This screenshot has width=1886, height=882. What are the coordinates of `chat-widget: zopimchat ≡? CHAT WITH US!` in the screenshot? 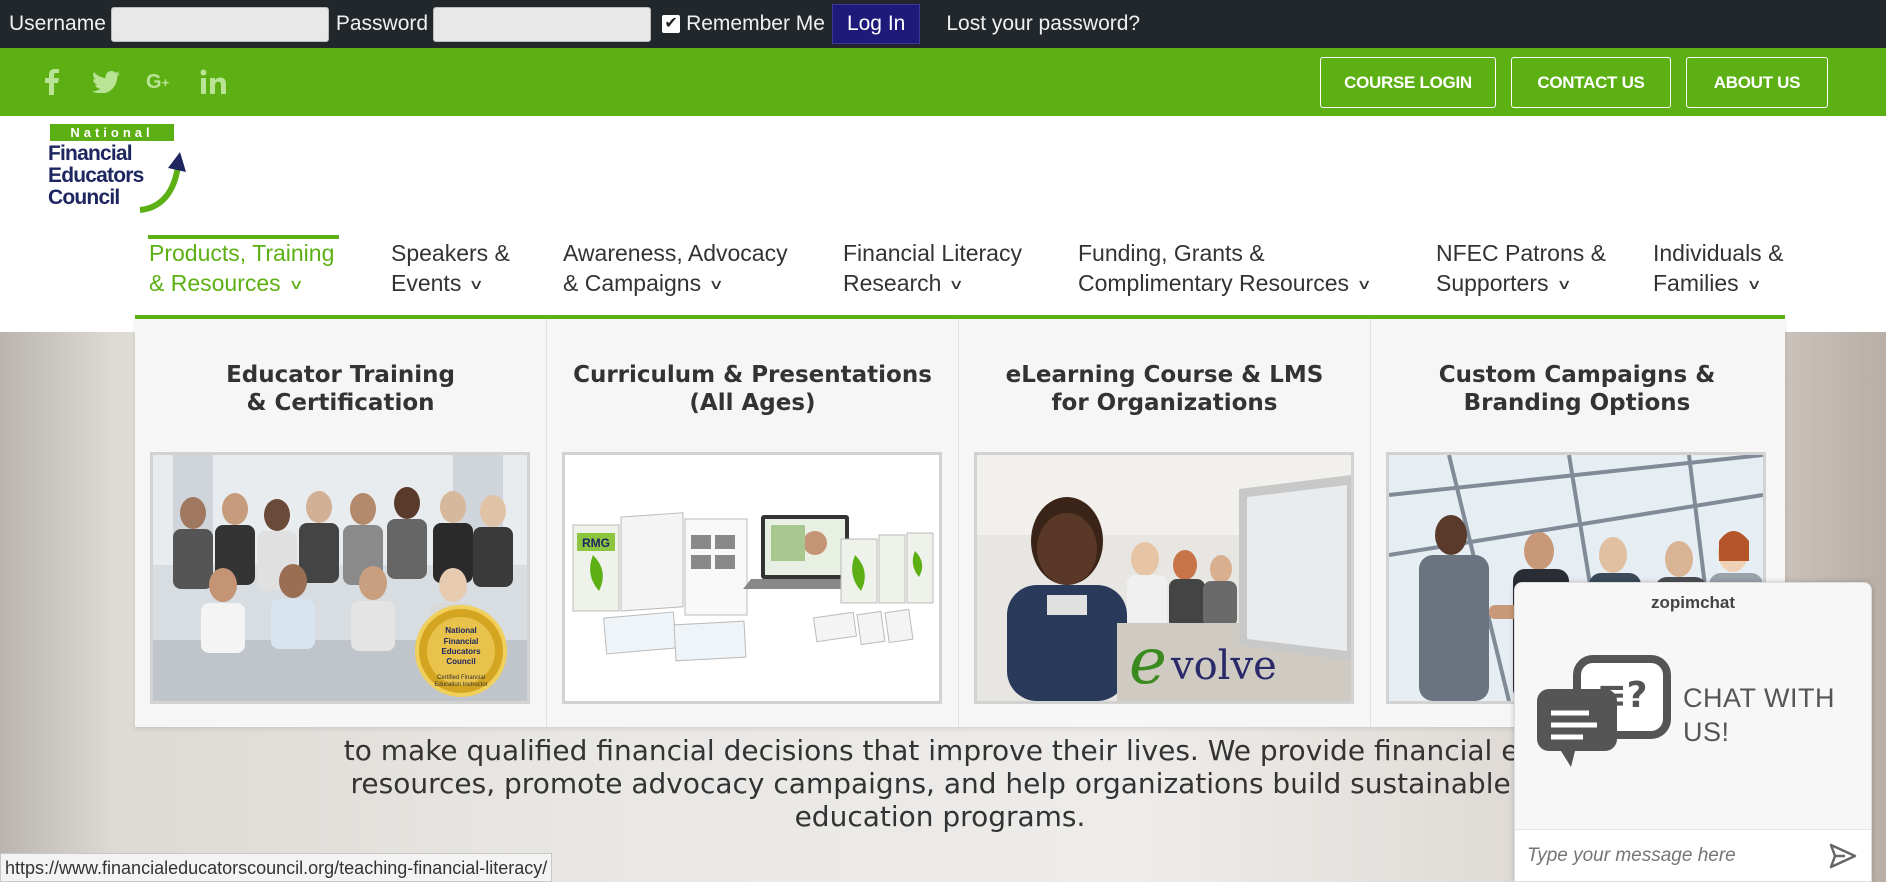 It's located at (1693, 732).